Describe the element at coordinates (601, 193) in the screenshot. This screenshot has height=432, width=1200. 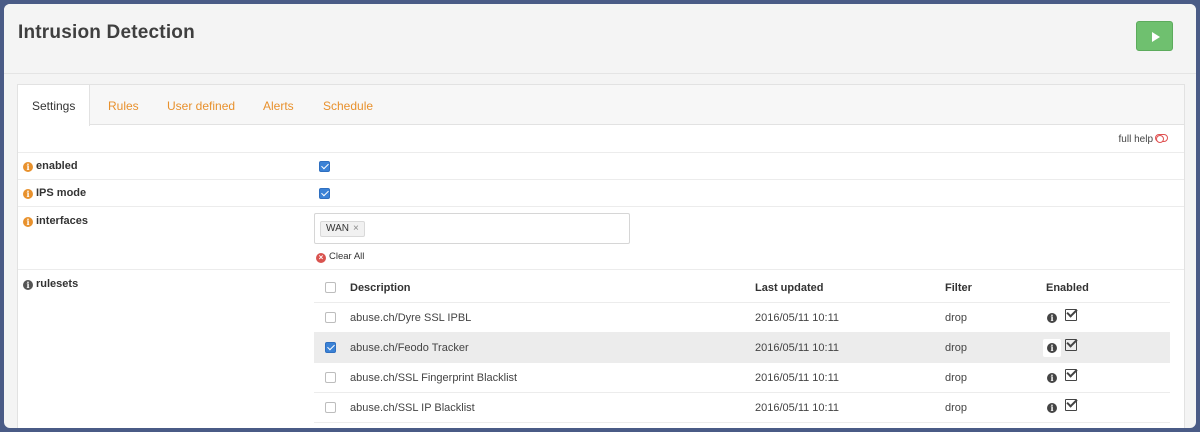
I see `setting-row-ips-mode: i IPS mode` at that location.